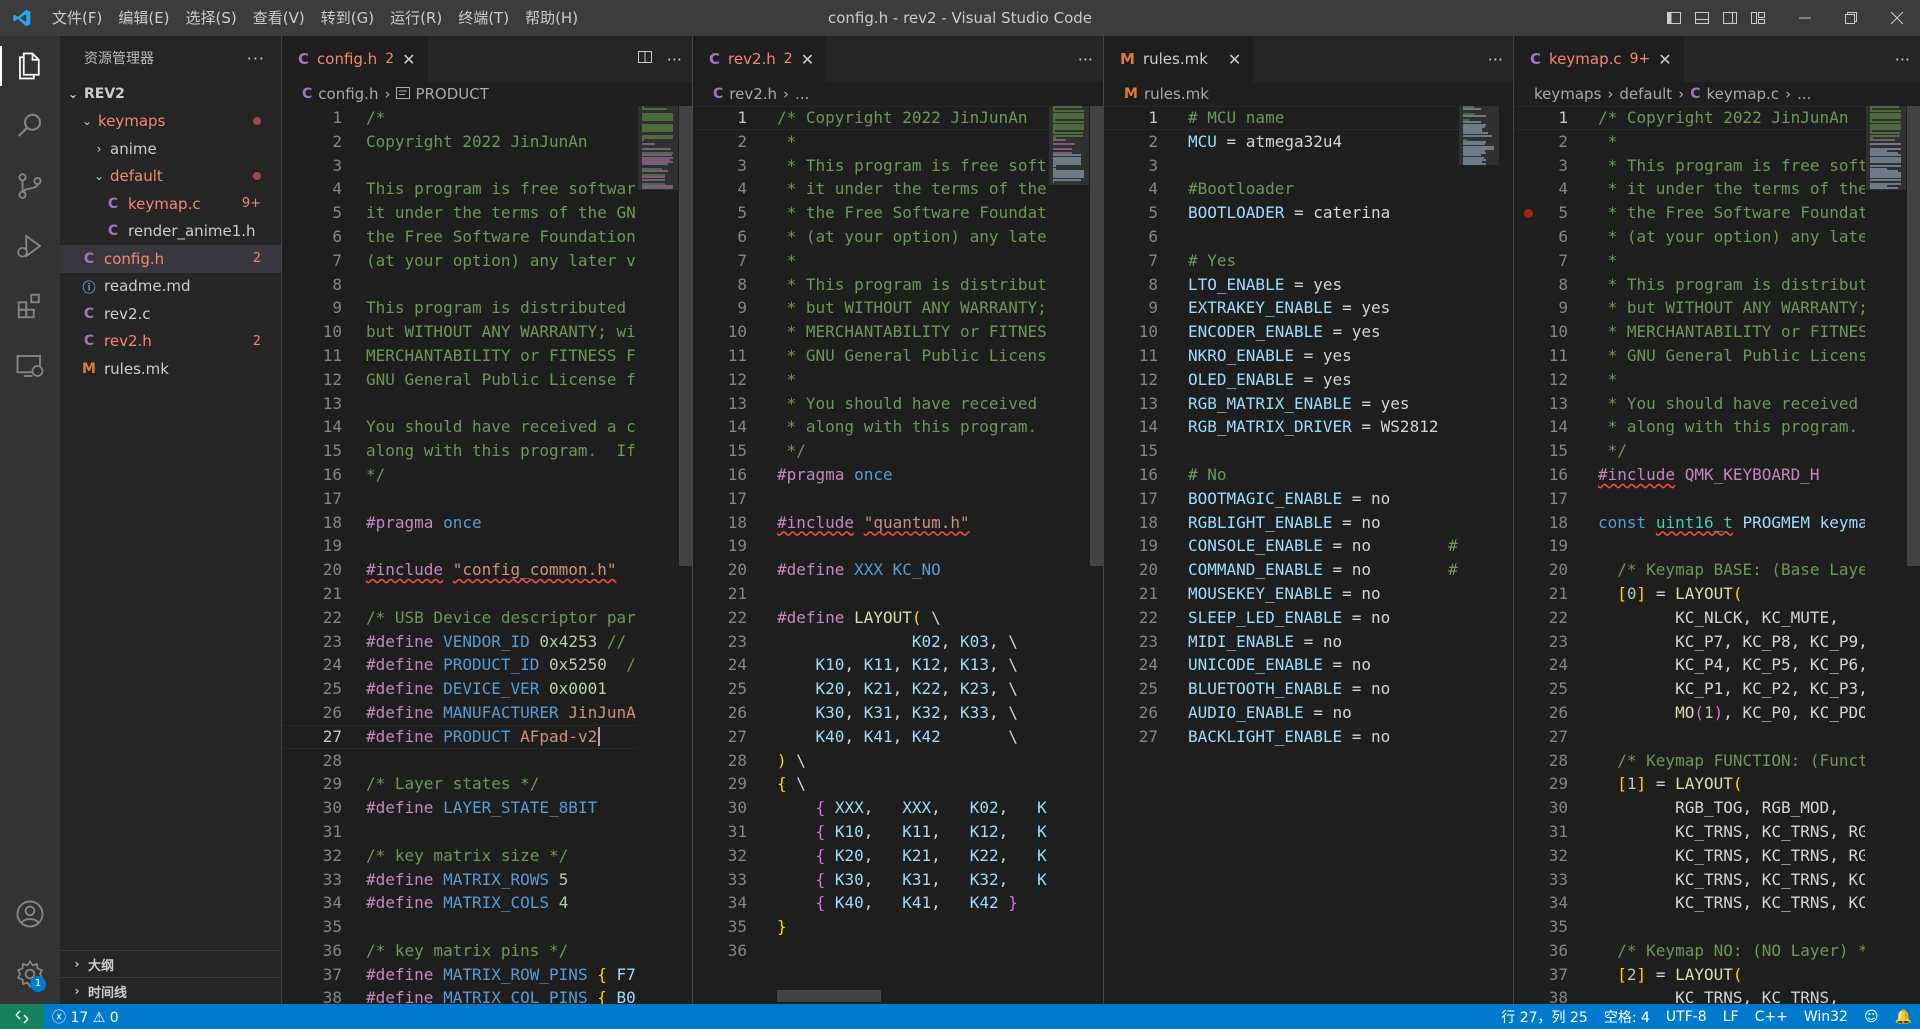  What do you see at coordinates (1805, 18) in the screenshot?
I see `minimize-icon` at bounding box center [1805, 18].